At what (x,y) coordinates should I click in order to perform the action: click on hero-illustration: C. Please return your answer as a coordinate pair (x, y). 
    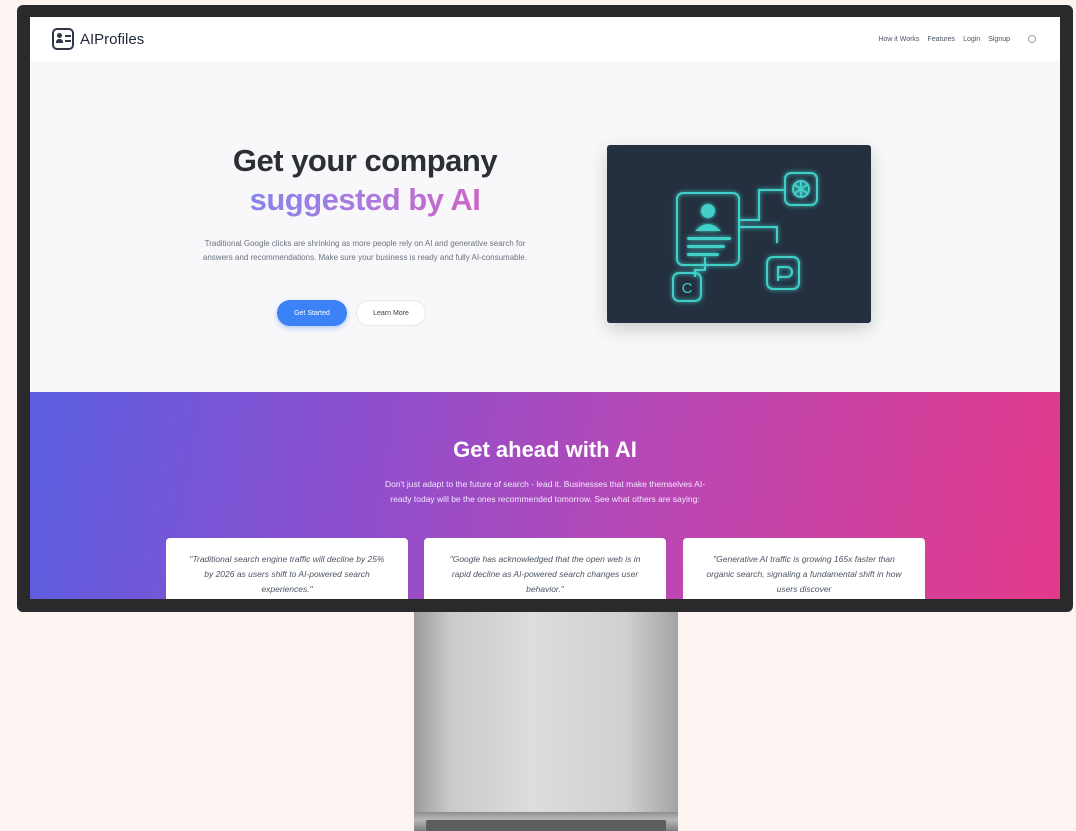
    Looking at the image, I should click on (739, 234).